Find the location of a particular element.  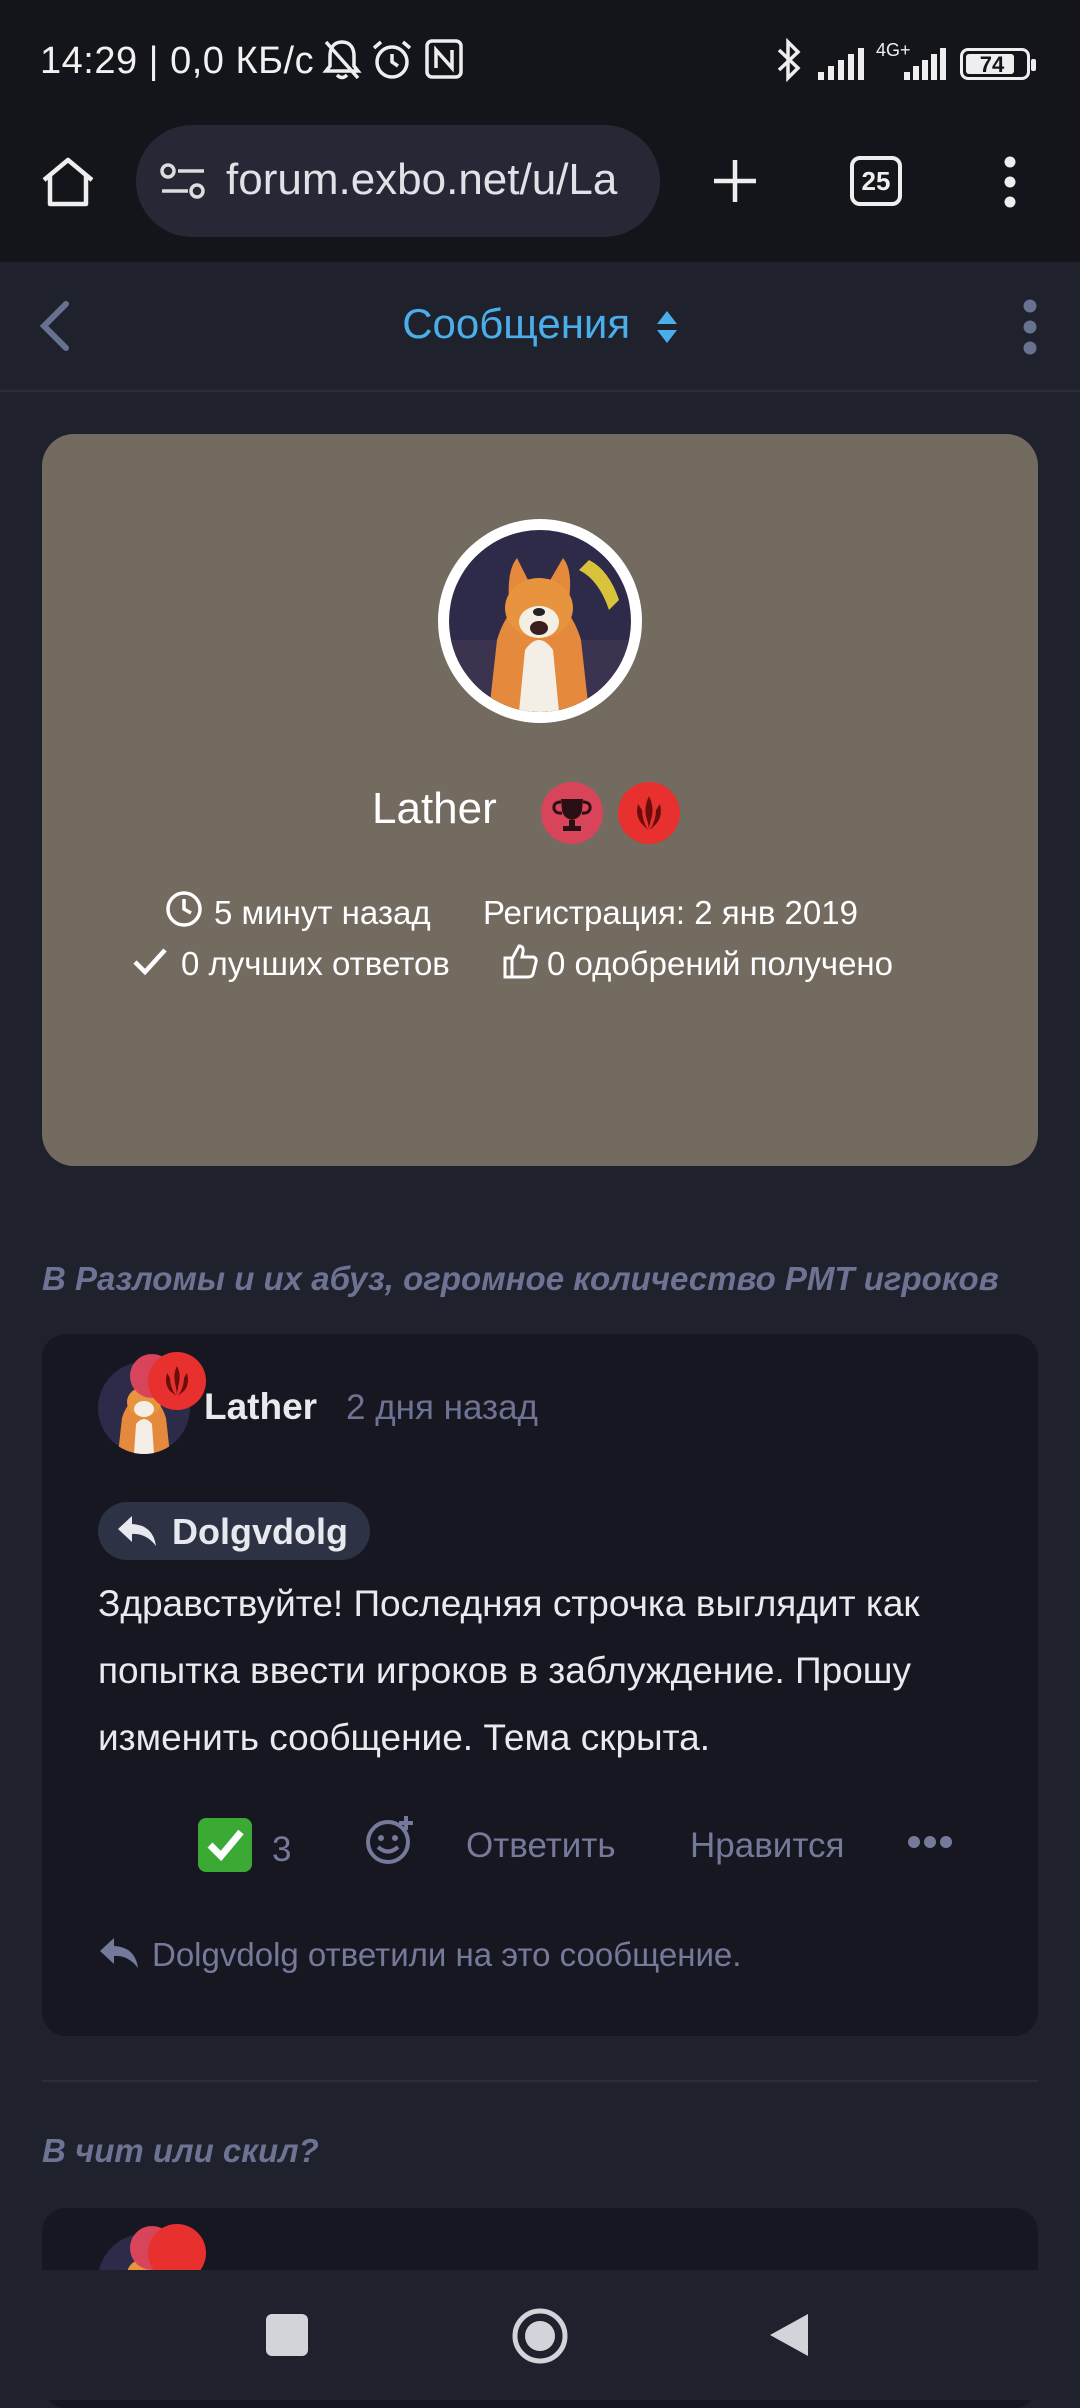

back-button-icon is located at coordinates (789, 2335).